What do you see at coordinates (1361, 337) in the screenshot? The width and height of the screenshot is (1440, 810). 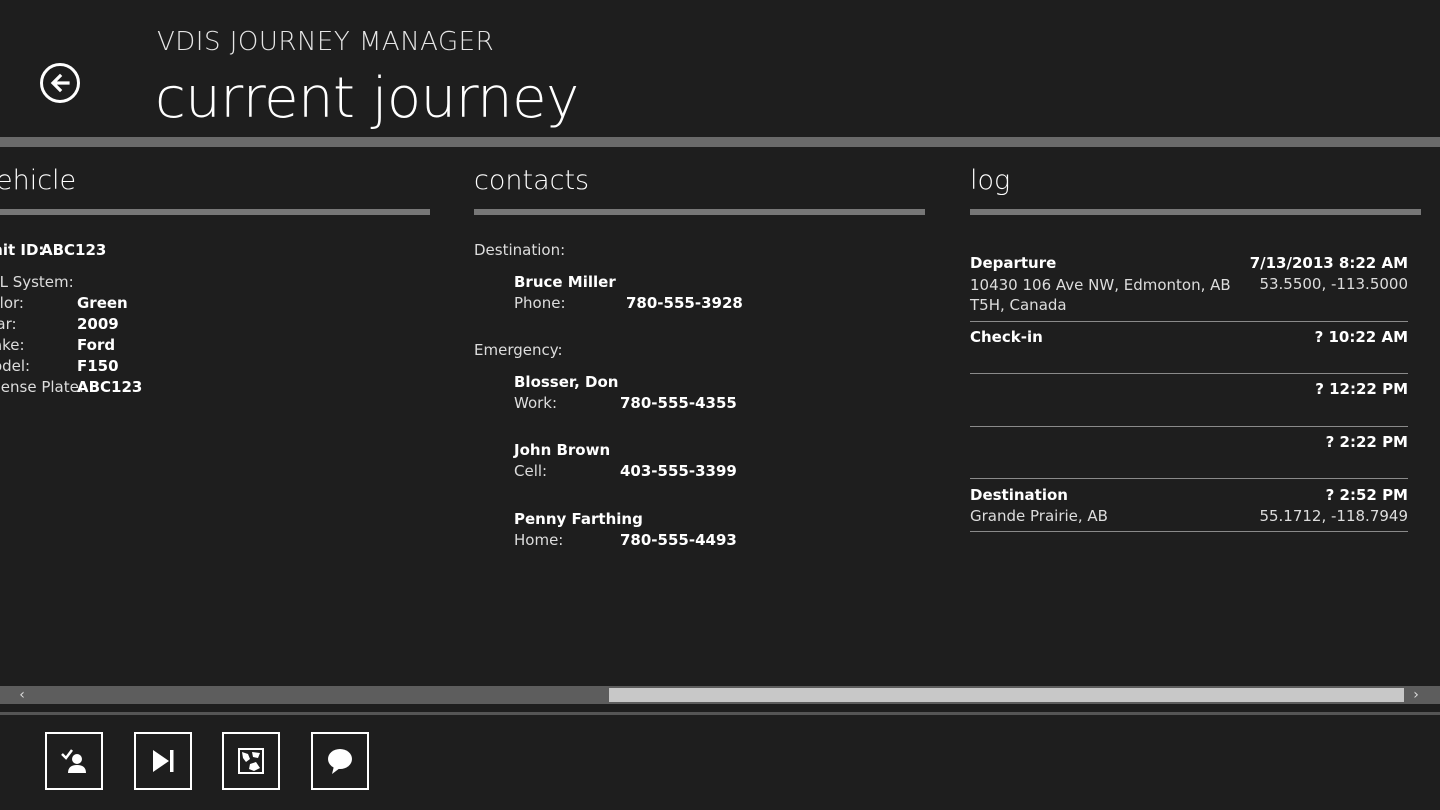 I see `log-entry-time: ? 10:22 AM` at bounding box center [1361, 337].